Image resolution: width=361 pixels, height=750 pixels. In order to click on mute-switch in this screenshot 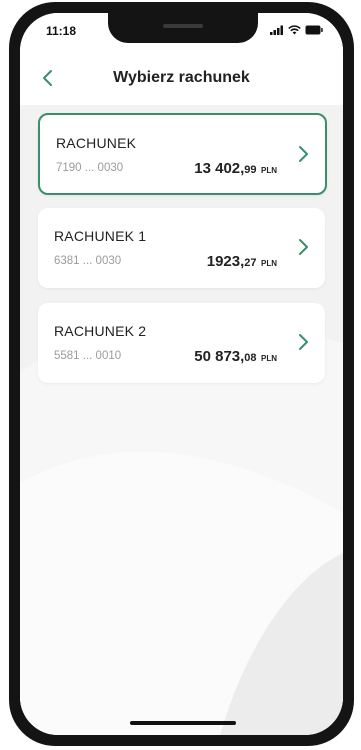, I will do `click(12, 101)`.